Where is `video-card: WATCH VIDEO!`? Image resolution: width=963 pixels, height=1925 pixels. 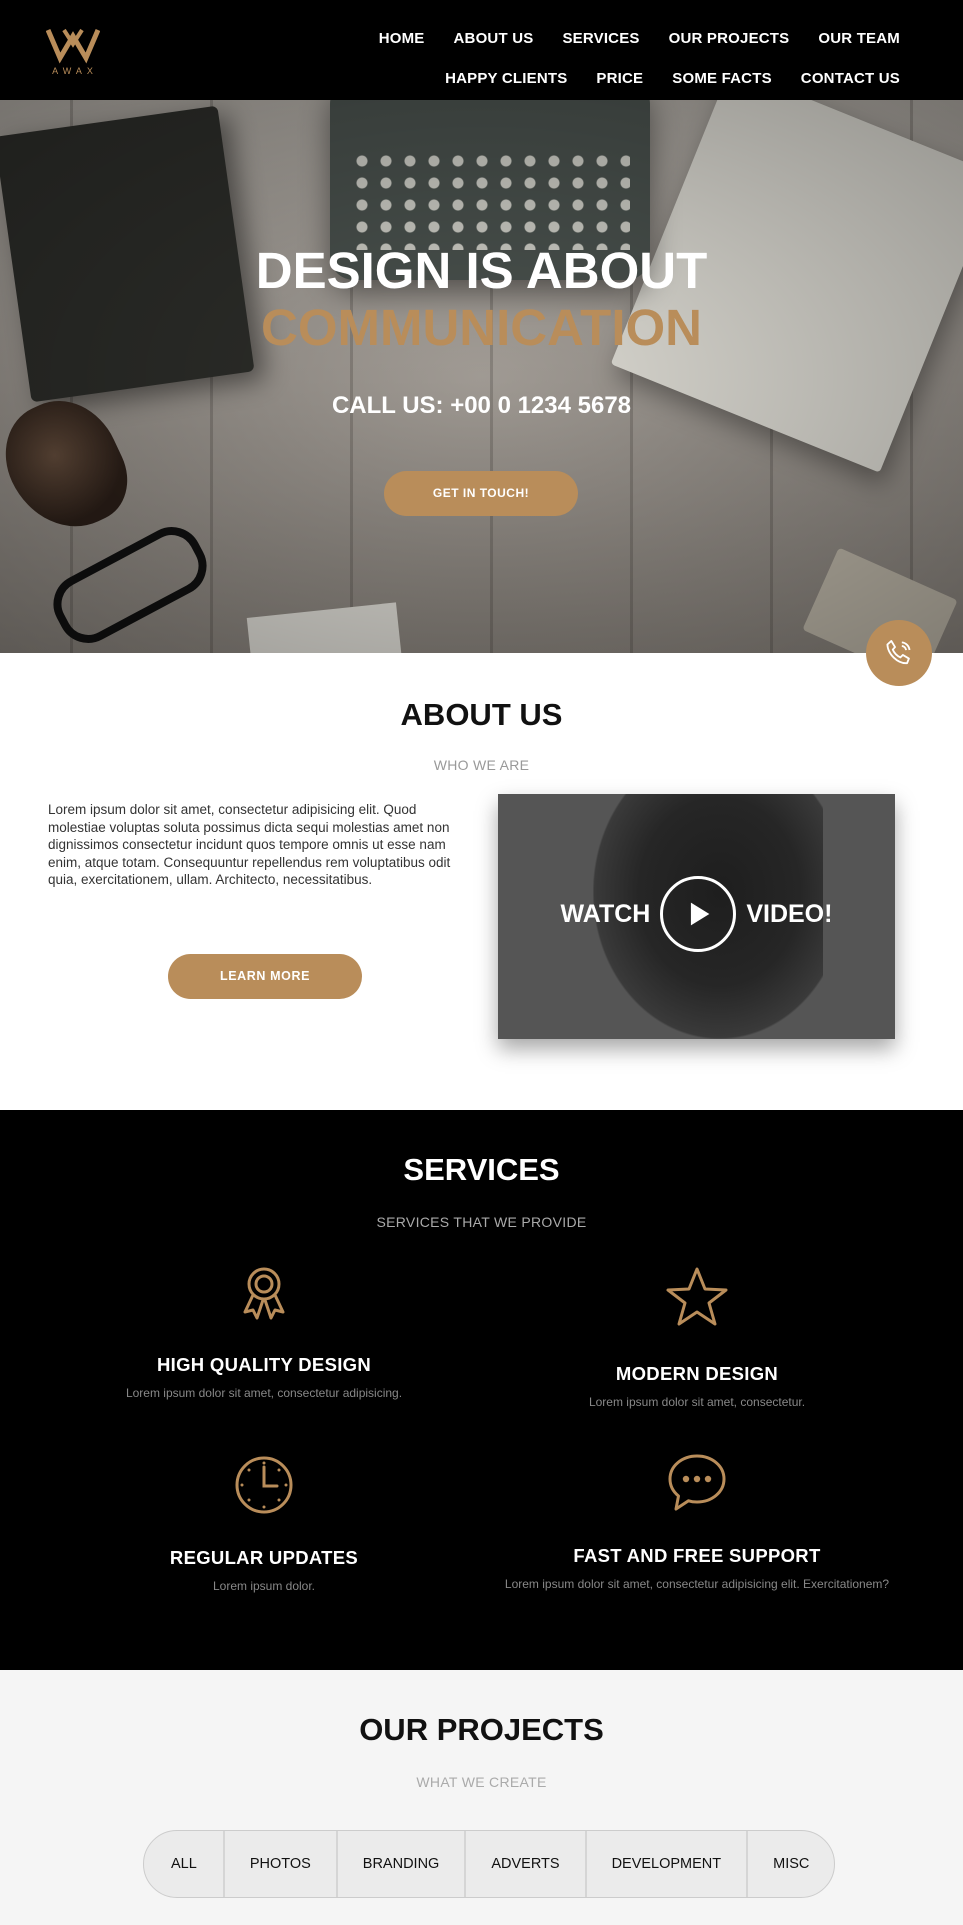
video-card: WATCH VIDEO! is located at coordinates (696, 916).